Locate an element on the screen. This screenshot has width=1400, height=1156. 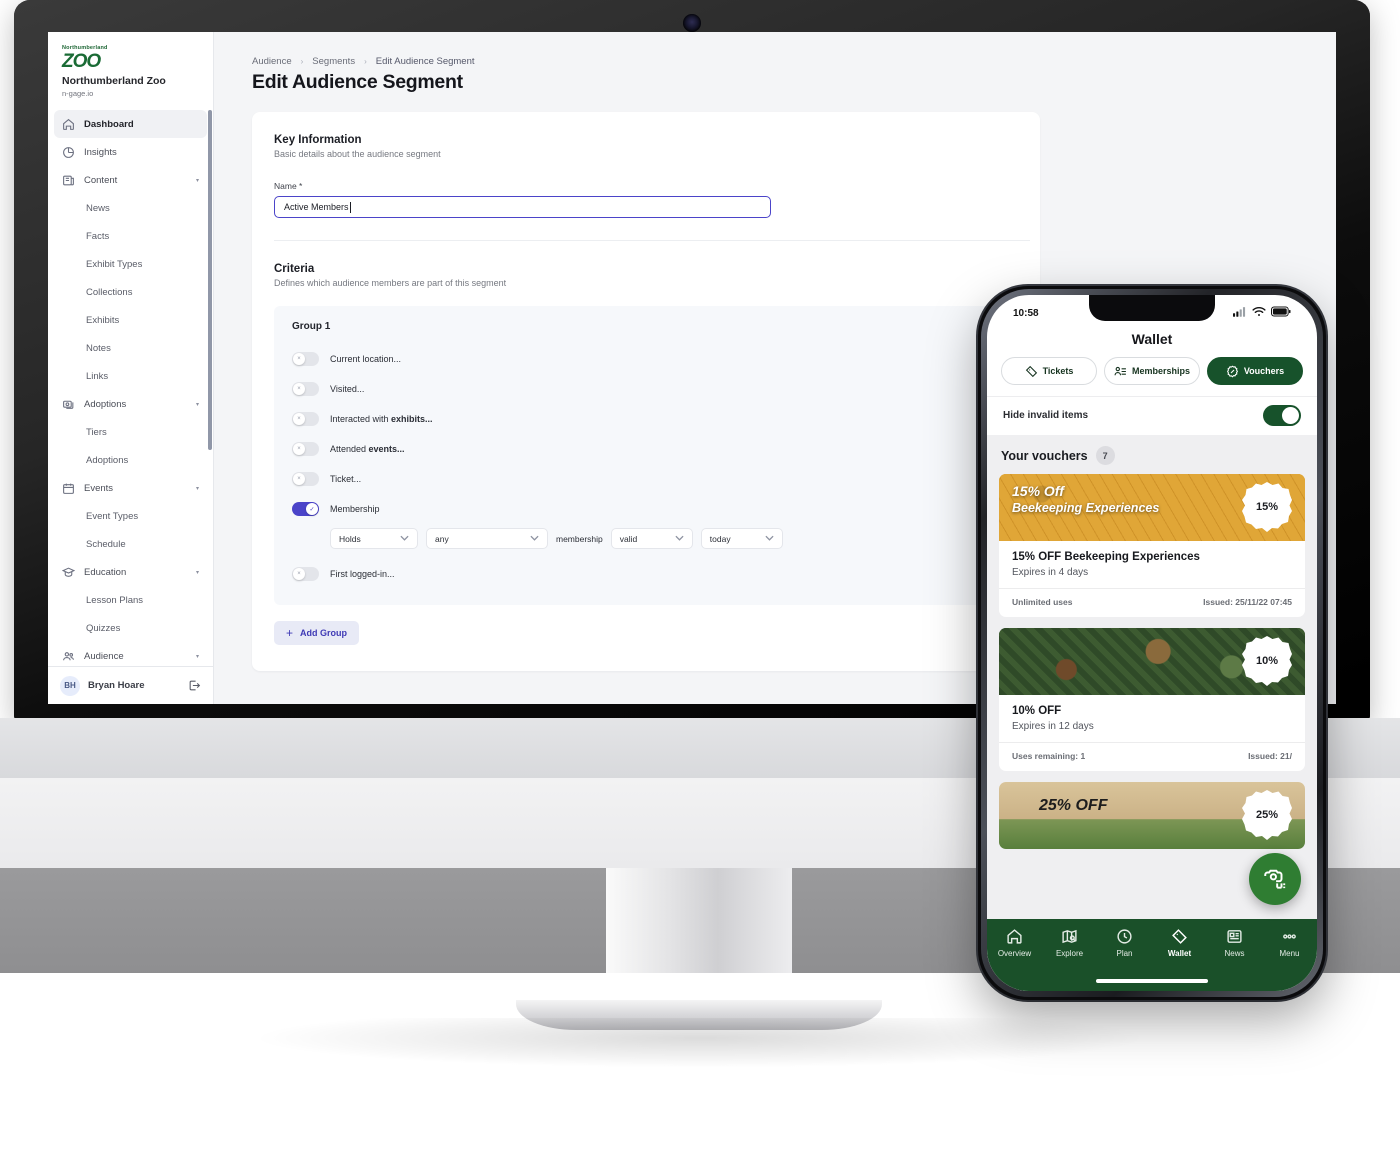
bottom-nav-menu: Menu is located at coordinates (1289, 943).